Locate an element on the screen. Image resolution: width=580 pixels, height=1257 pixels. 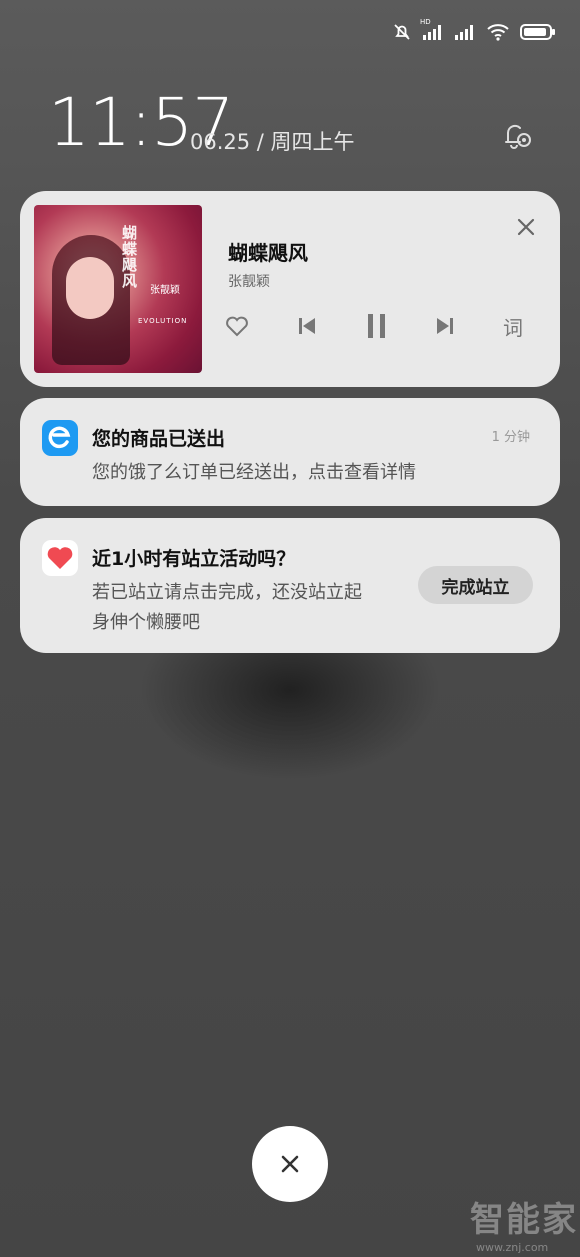
close-player-button is located at coordinates (526, 227).